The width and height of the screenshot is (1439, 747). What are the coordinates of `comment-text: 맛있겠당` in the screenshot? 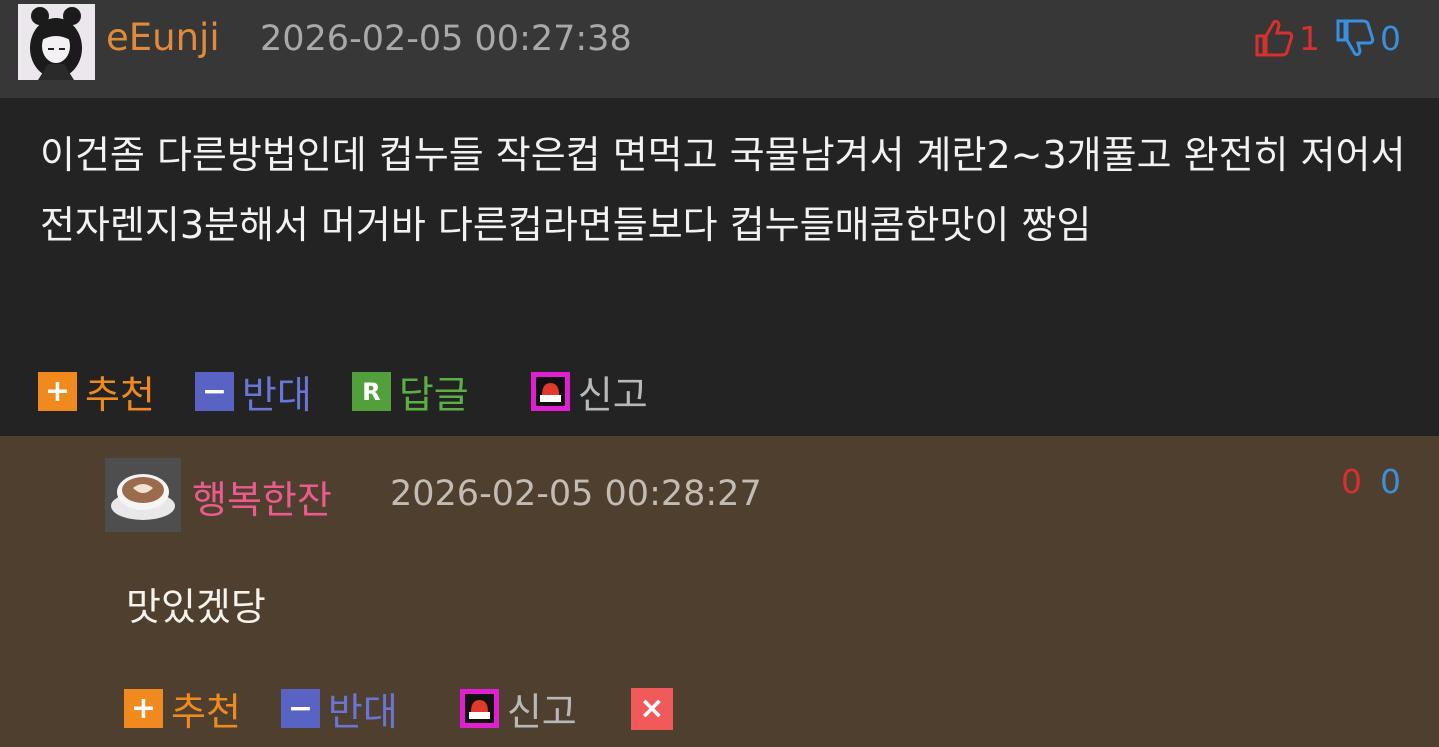 It's located at (196, 607).